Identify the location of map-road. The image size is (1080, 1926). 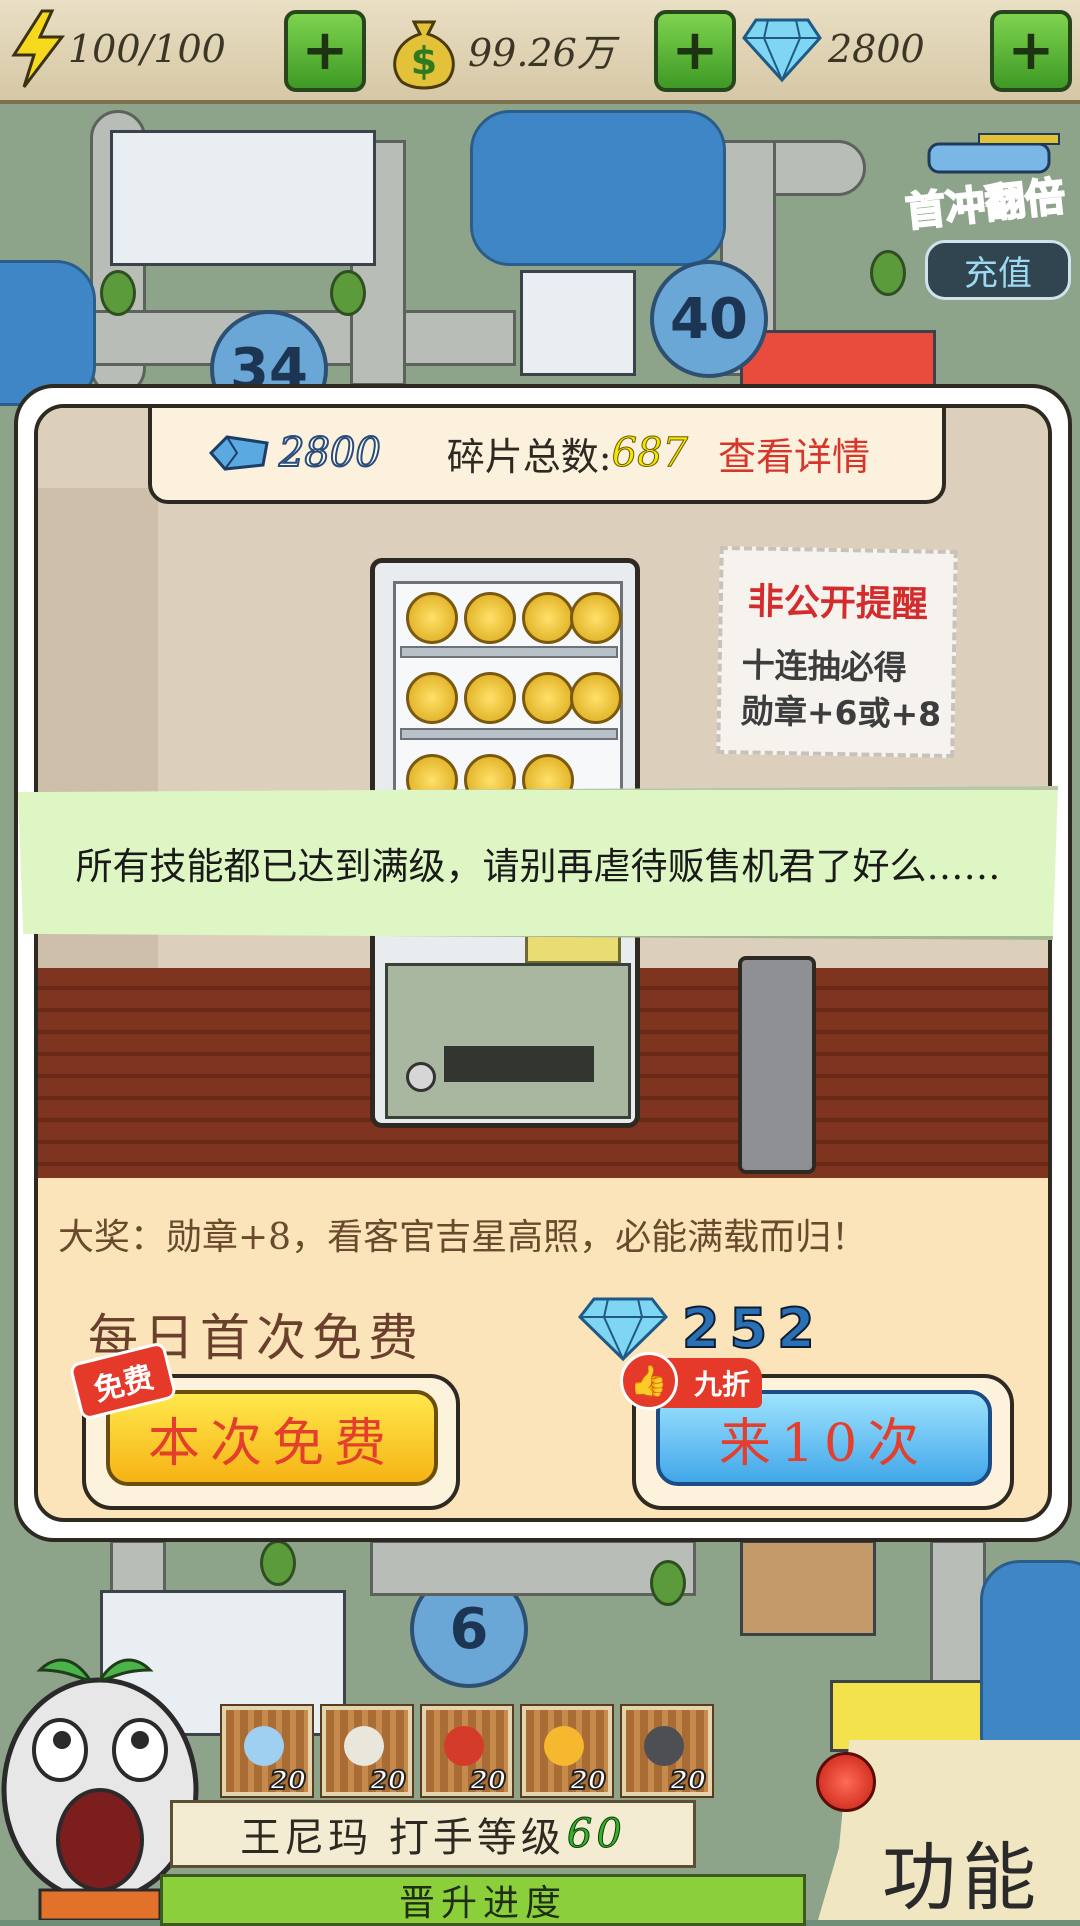
(533, 1568).